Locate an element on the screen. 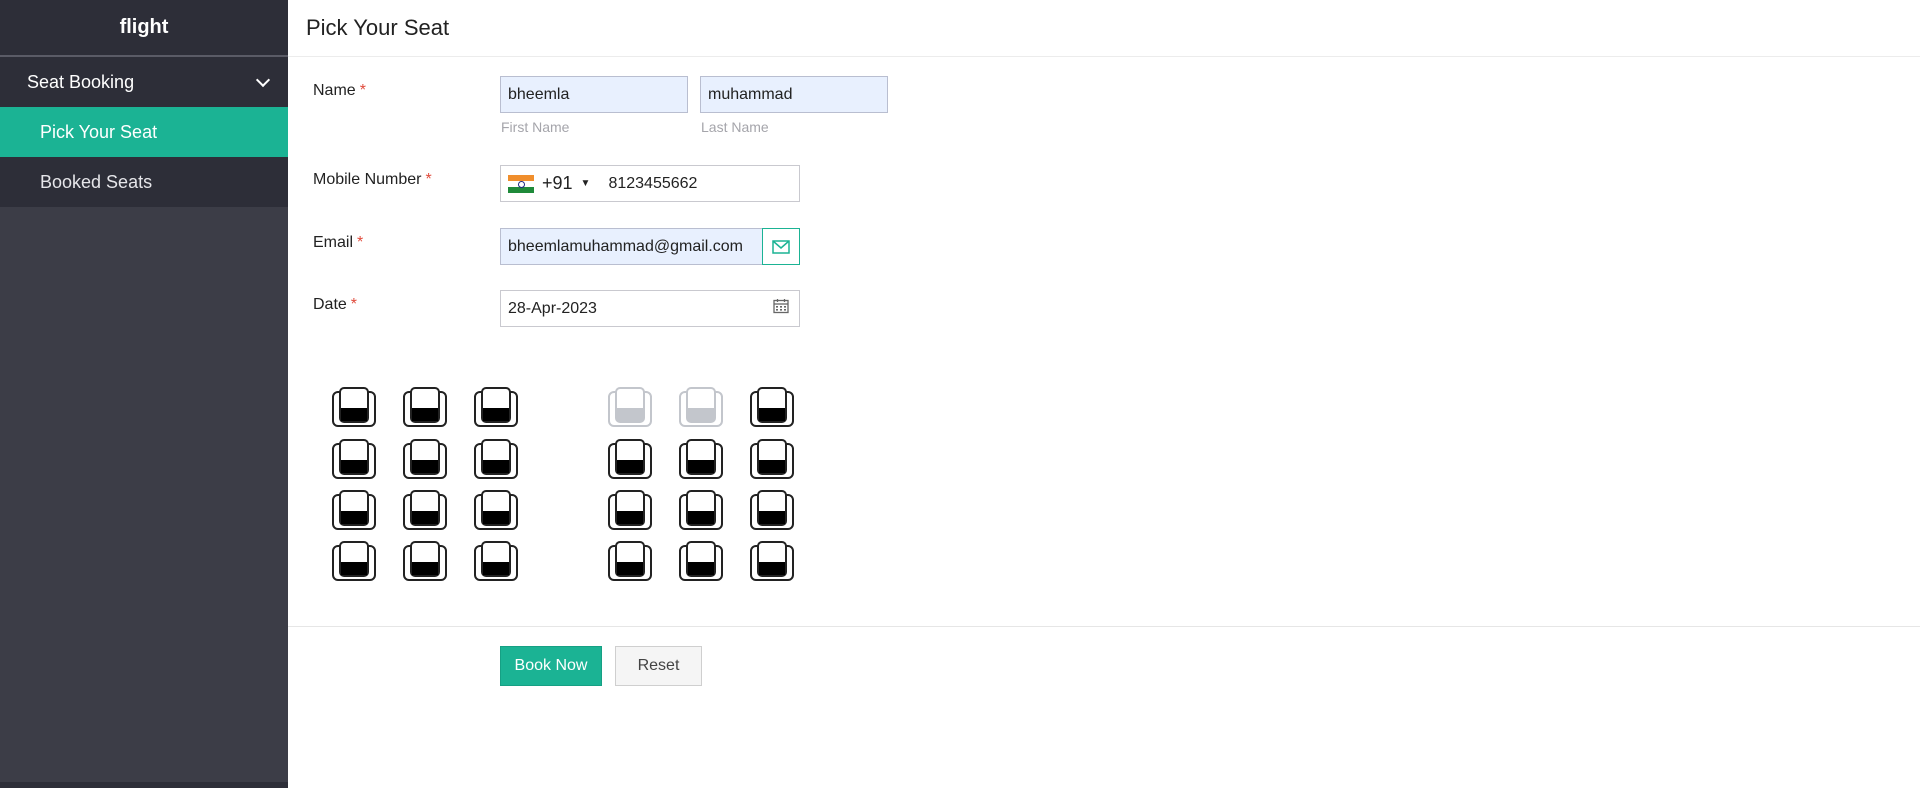 The image size is (1920, 788). sidebar-item-label: Pick Your Seat is located at coordinates (99, 131).